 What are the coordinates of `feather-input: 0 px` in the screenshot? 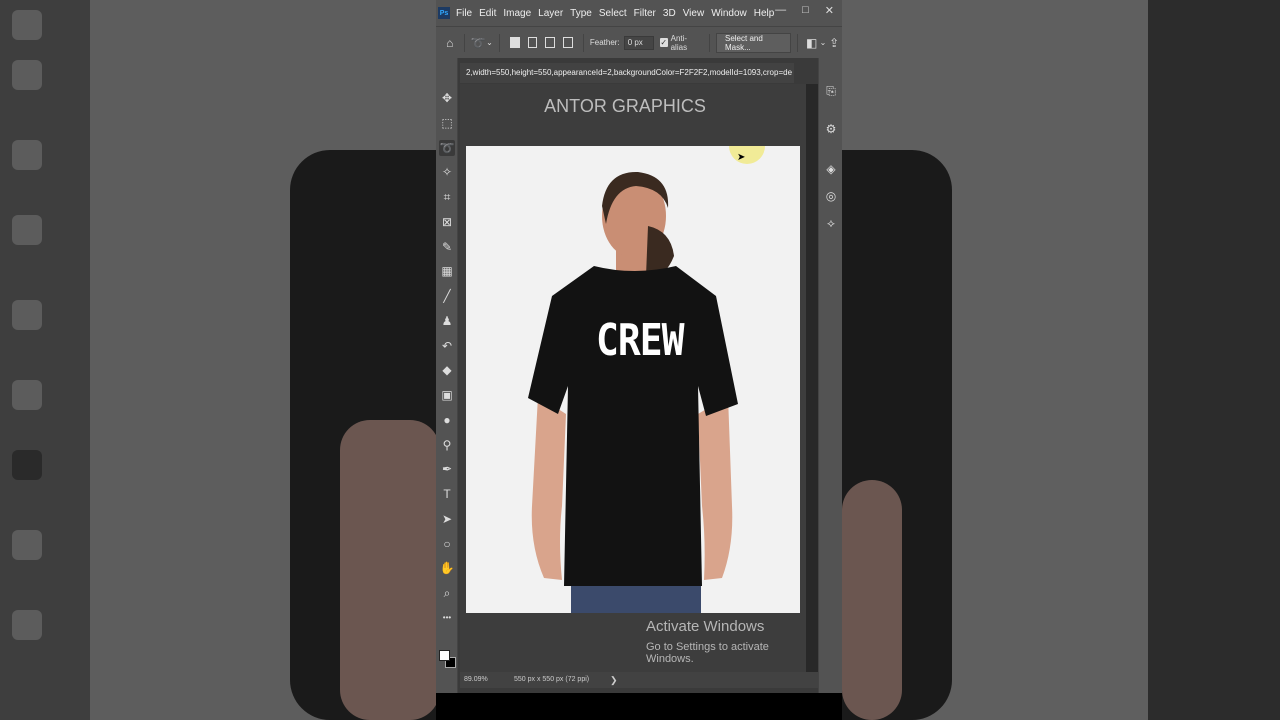 It's located at (638, 42).